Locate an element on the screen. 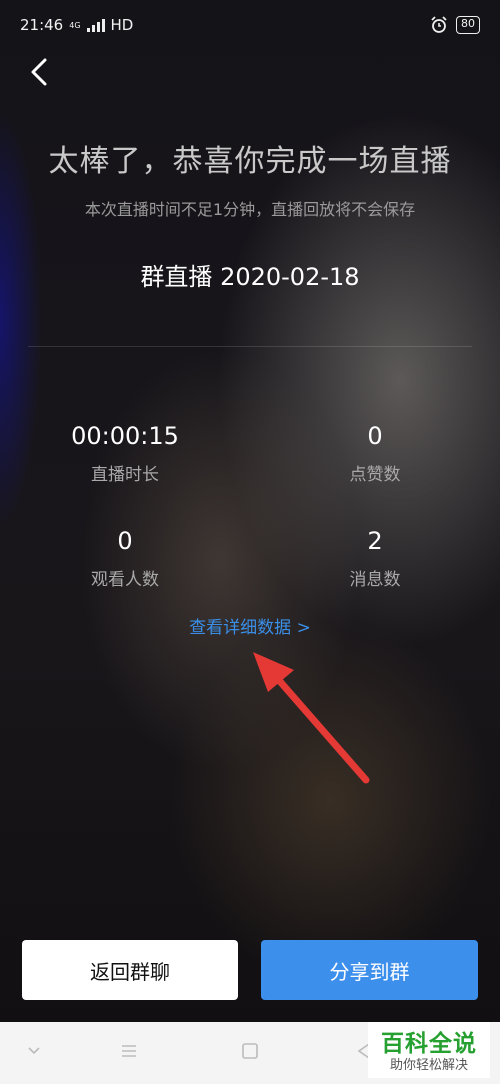 The height and width of the screenshot is (1084, 500). chevron-left-icon is located at coordinates (39, 72).